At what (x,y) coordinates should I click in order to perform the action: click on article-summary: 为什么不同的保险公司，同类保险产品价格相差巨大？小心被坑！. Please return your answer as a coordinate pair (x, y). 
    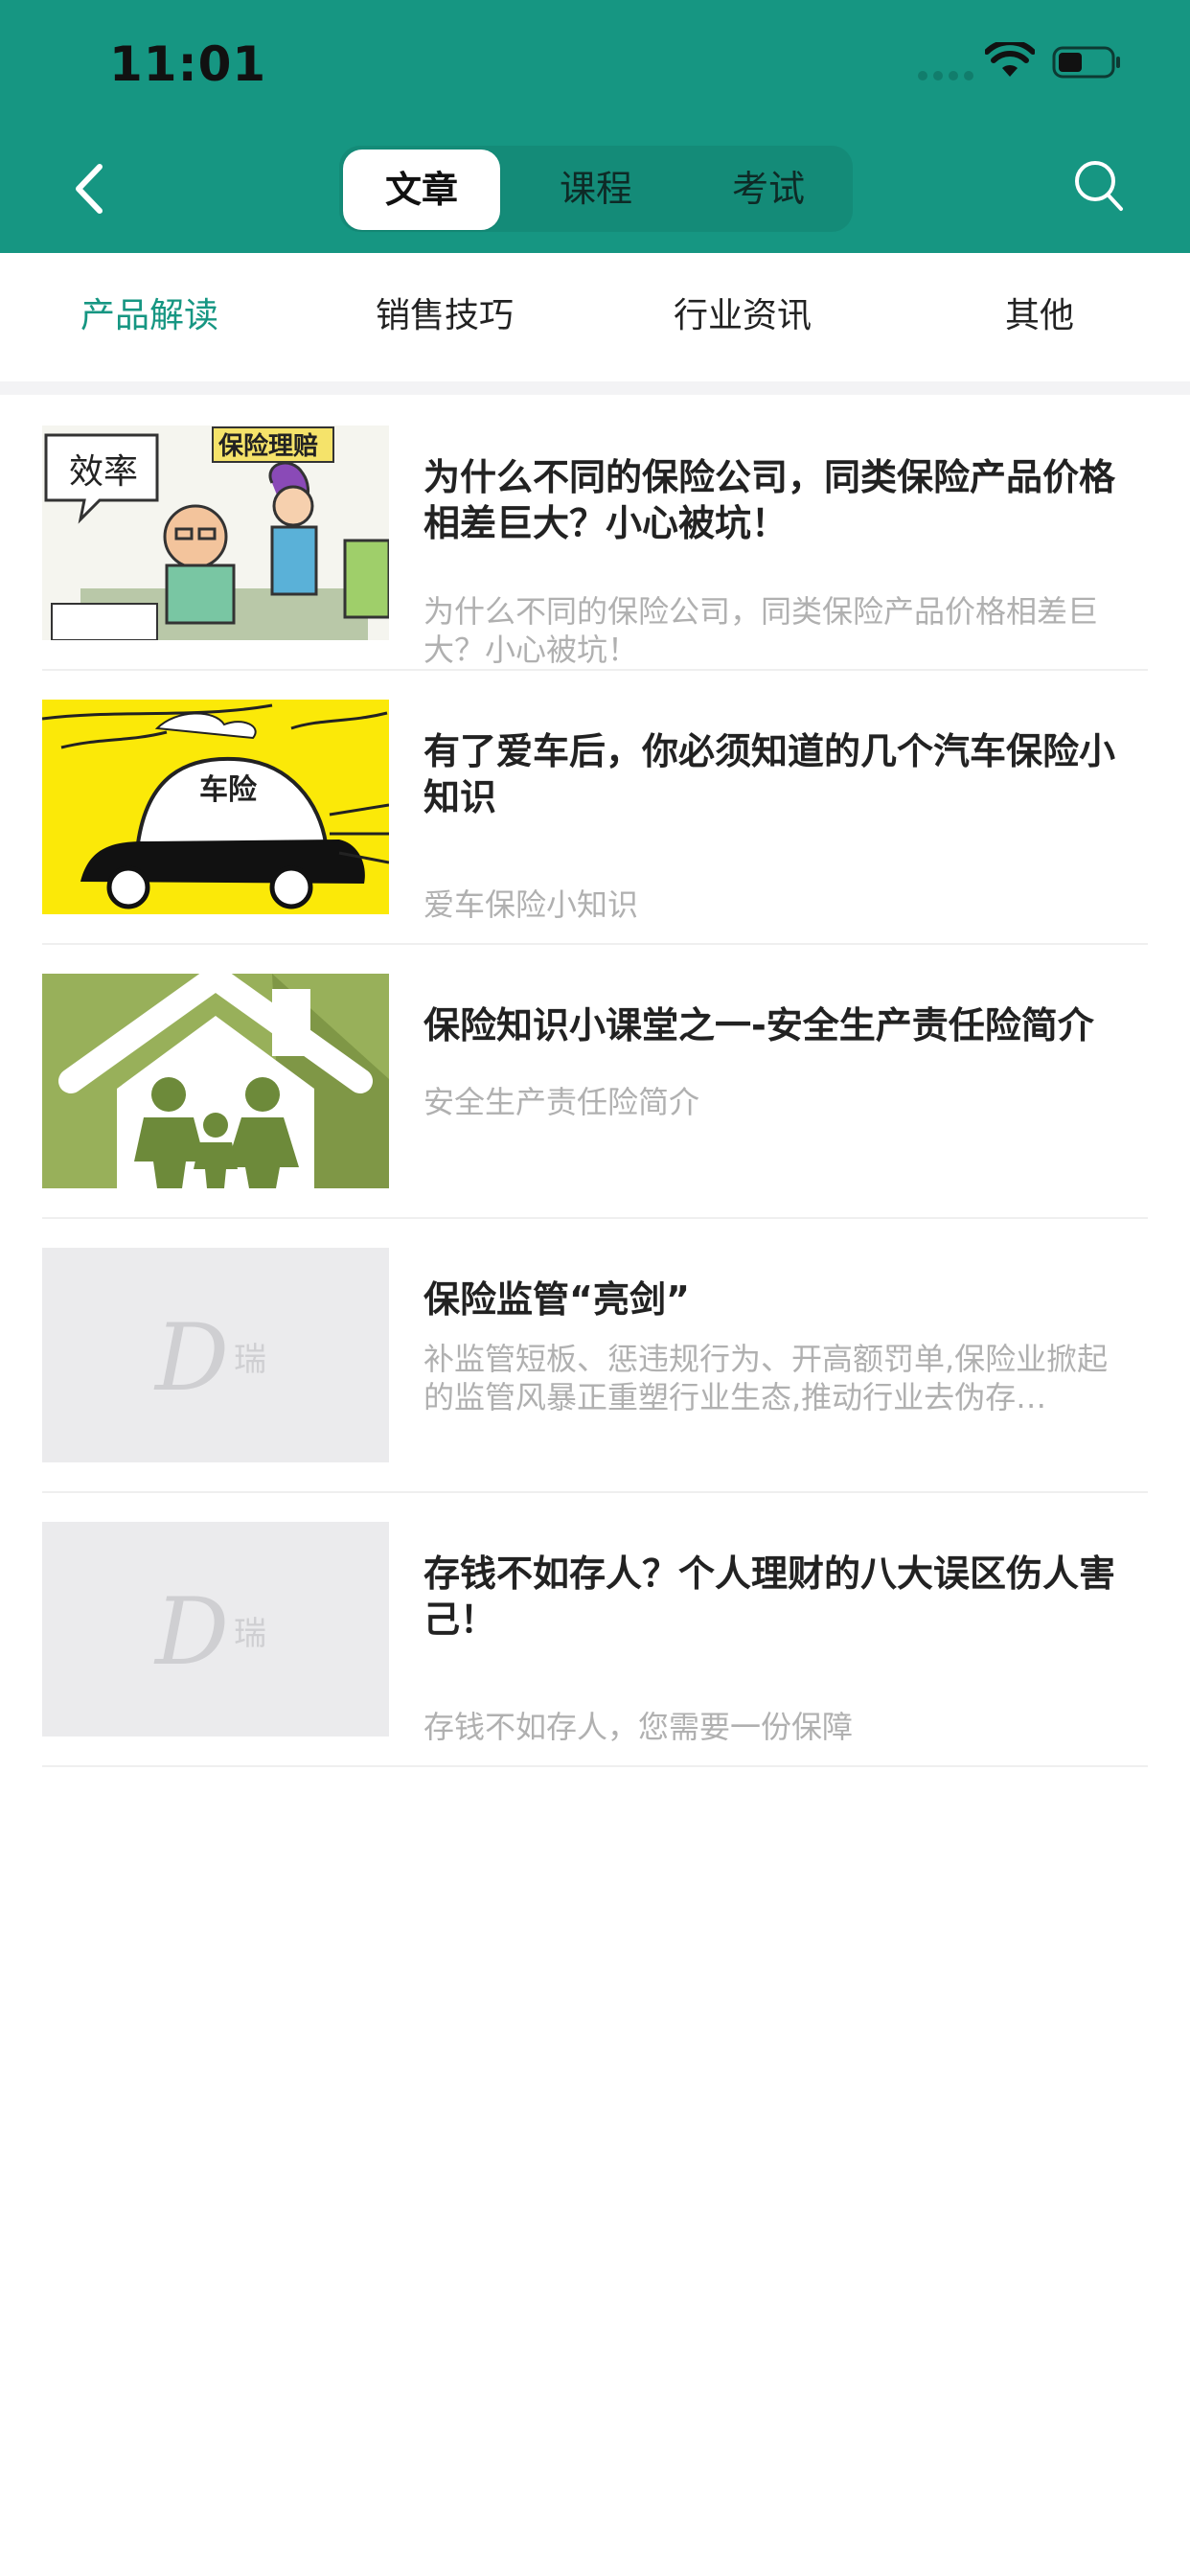
    Looking at the image, I should click on (761, 630).